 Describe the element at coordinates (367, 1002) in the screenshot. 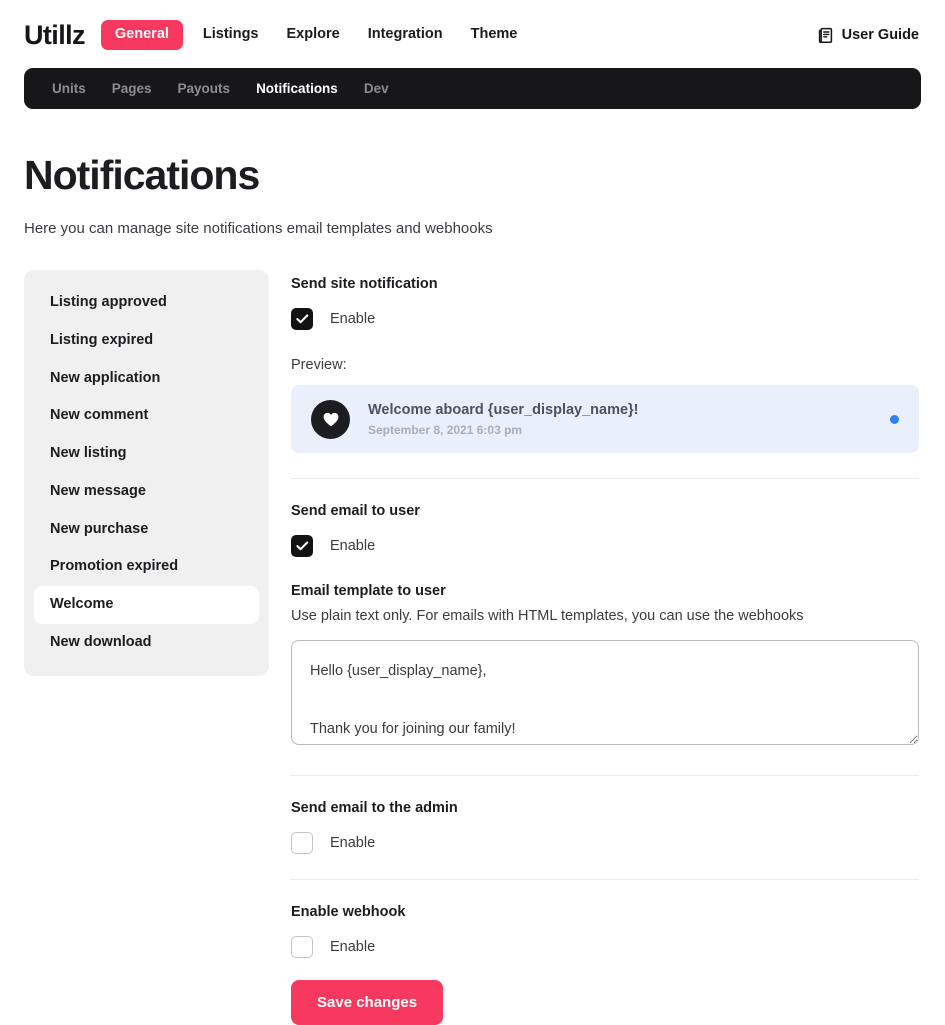

I see `save-changes-button: Save changes` at that location.